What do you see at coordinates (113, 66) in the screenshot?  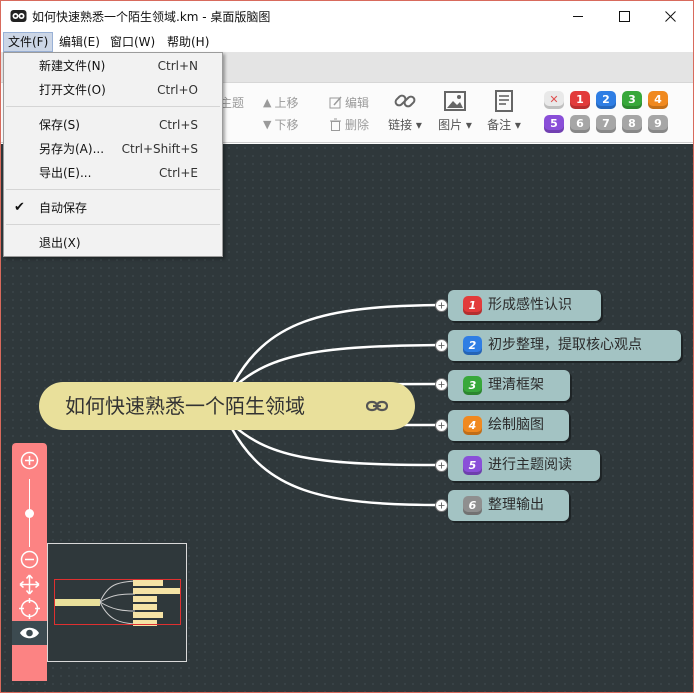 I see `menu-item-new: 新建文件(N) Ctrl+N` at bounding box center [113, 66].